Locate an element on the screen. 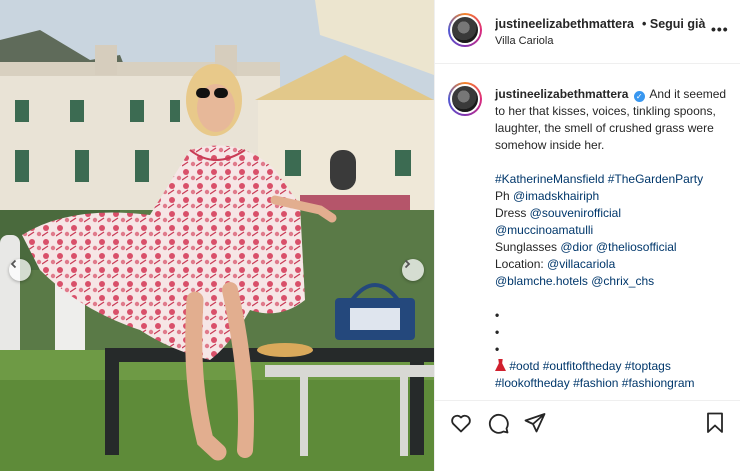 This screenshot has width=740, height=471. caption-location-line: Location: @villacariola is located at coordinates (611, 264).